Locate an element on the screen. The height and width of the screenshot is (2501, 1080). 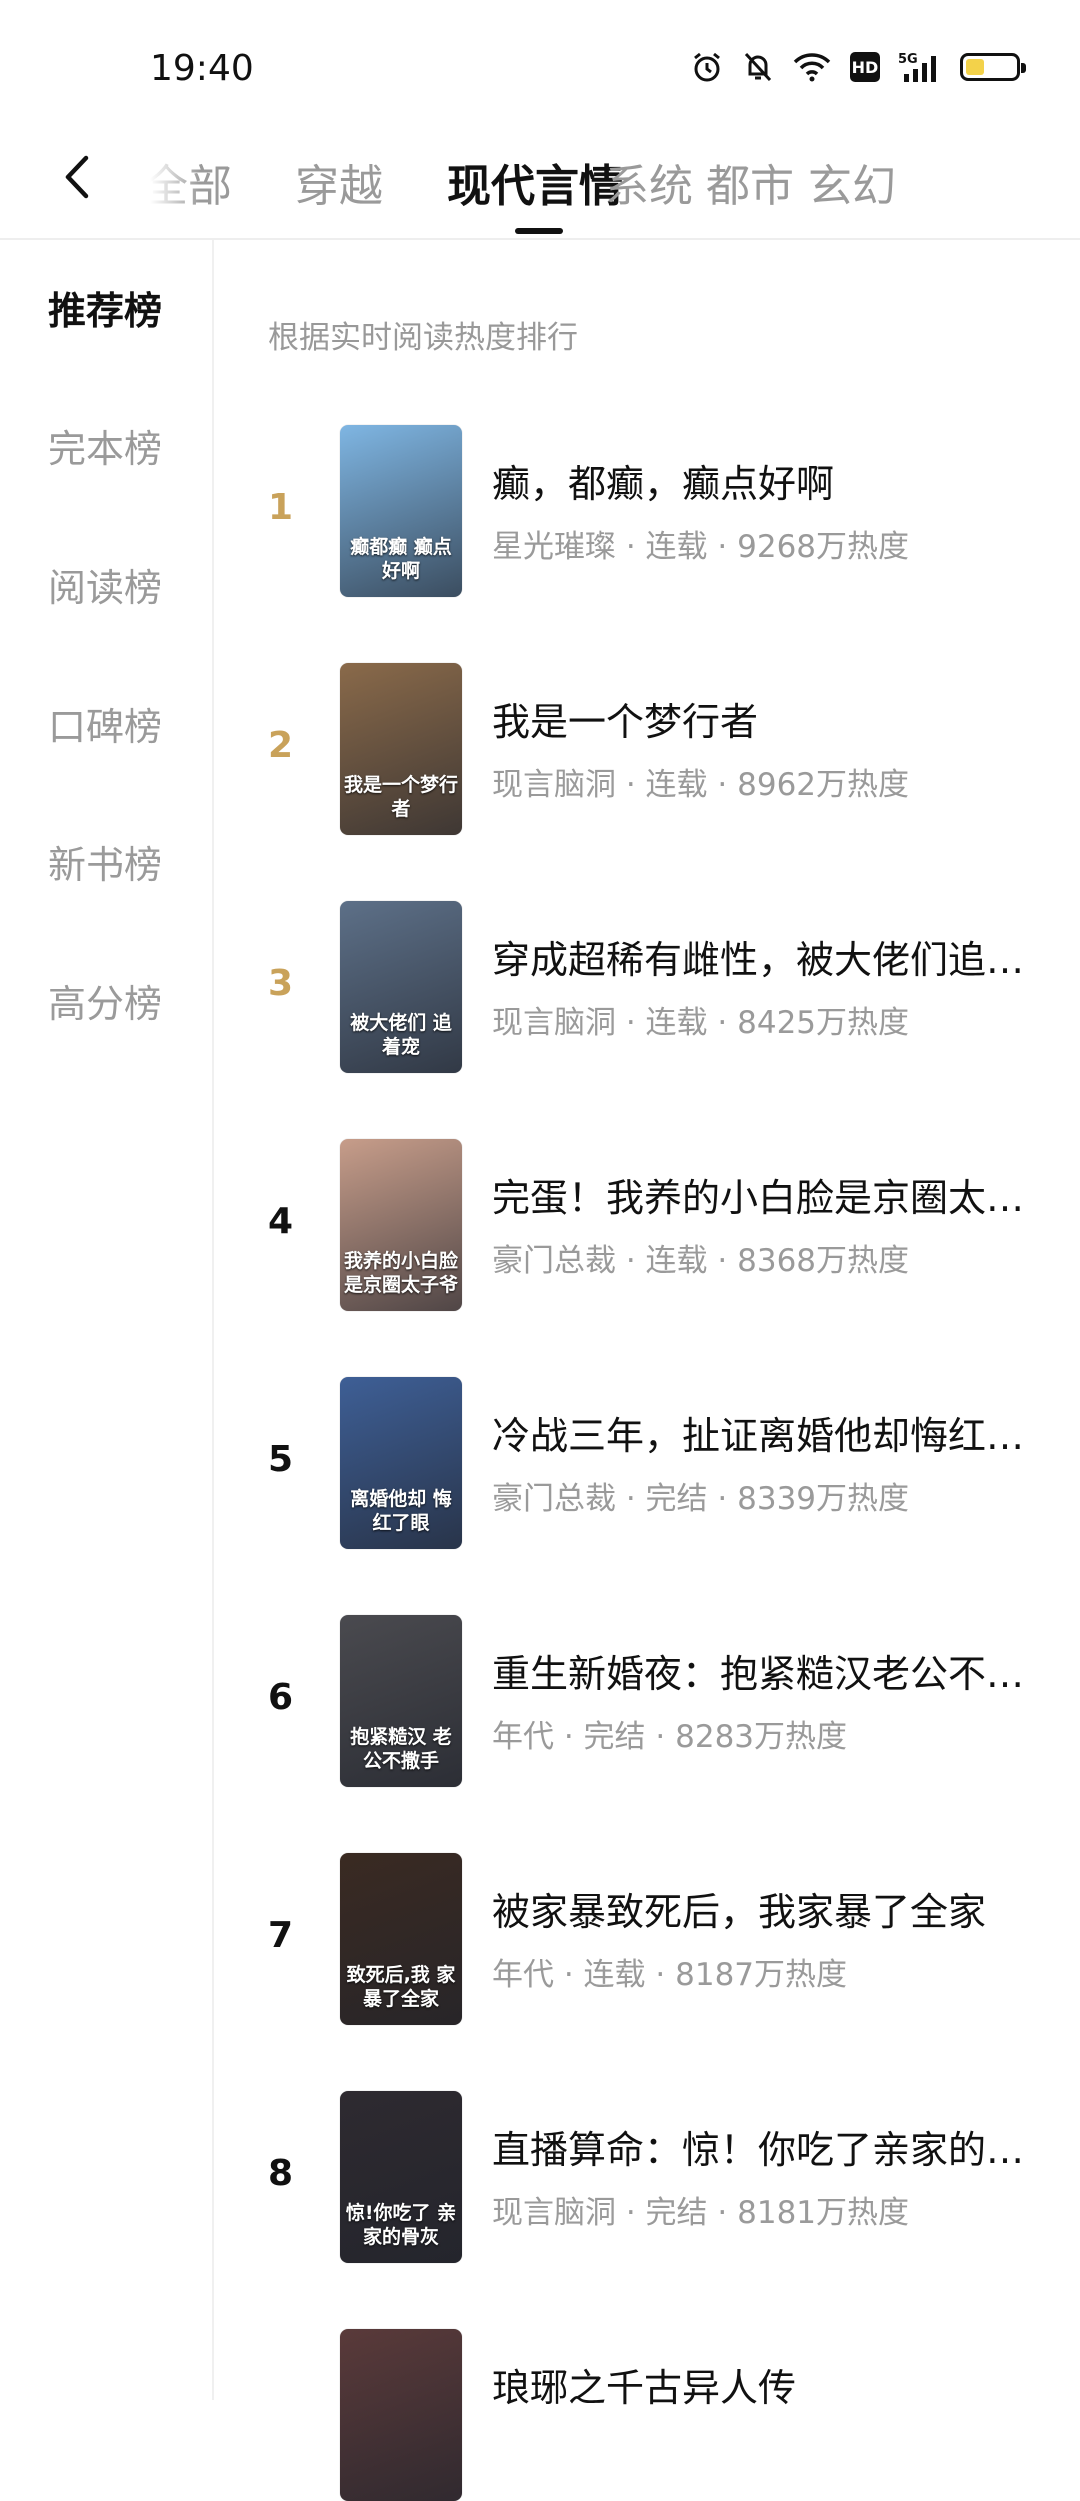
alarm-icon is located at coordinates (707, 67).